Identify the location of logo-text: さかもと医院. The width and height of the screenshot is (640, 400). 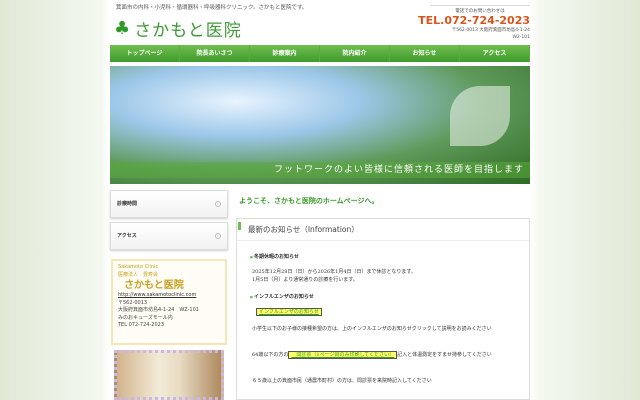
(188, 31).